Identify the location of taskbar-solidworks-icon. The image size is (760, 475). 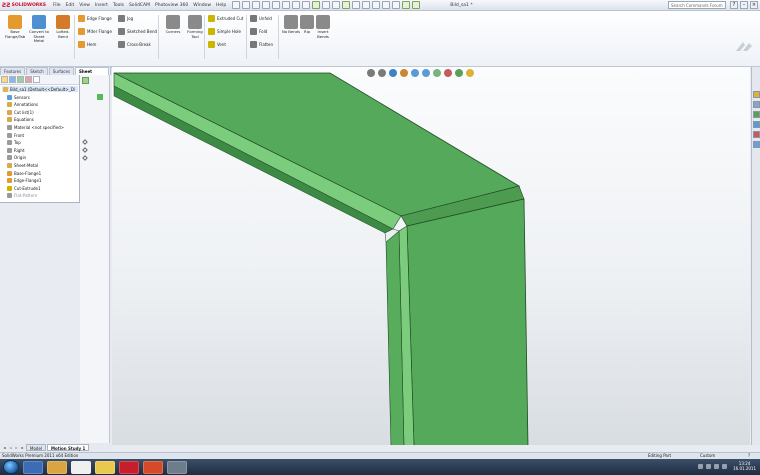
(129, 467).